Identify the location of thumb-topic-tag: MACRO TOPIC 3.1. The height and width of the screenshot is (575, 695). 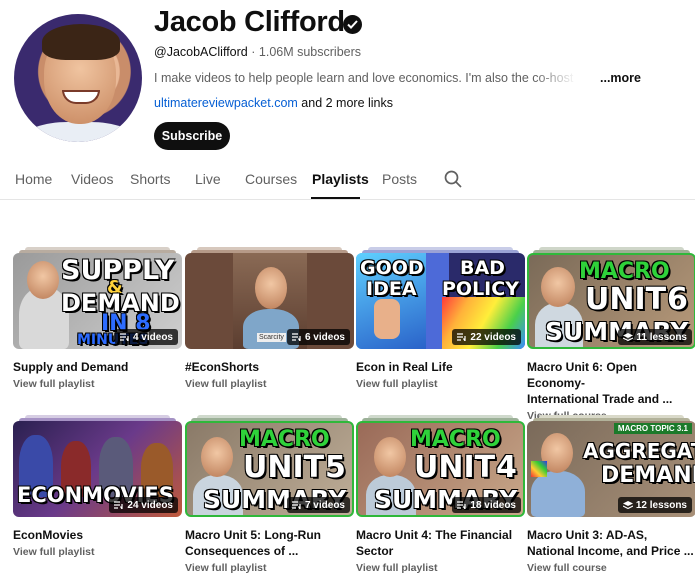
(652, 428).